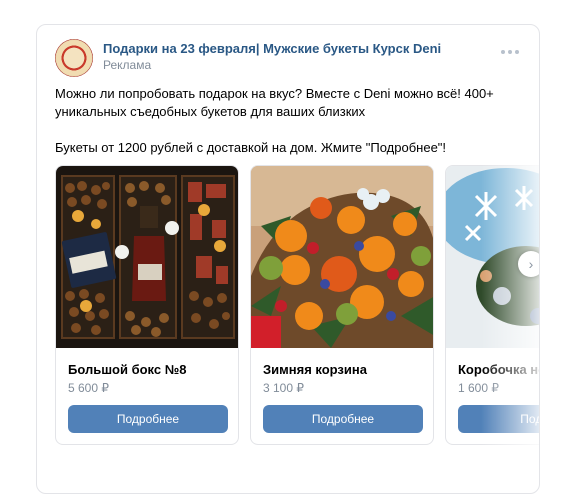 The width and height of the screenshot is (570, 494). I want to click on product-title: Коробочка нов, so click(498, 369).